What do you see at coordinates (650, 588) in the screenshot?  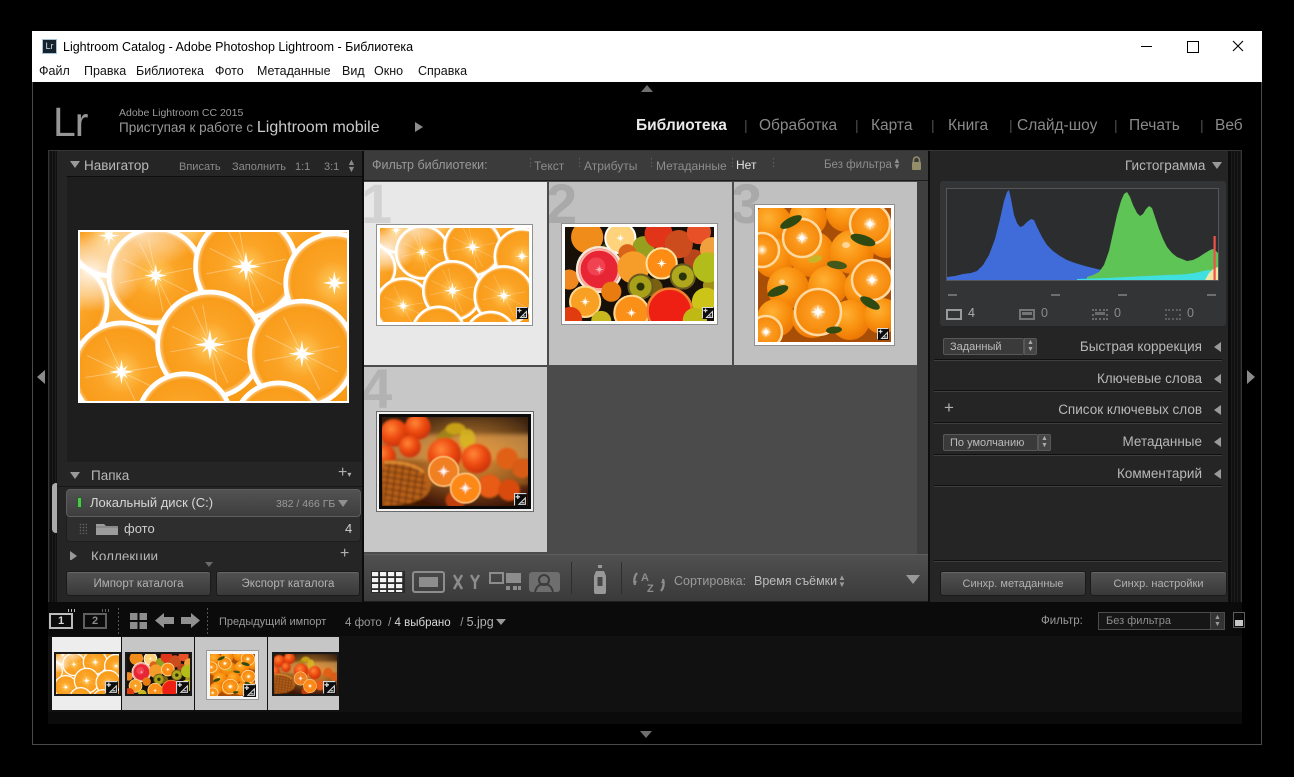 I see `svg-text: Z` at bounding box center [650, 588].